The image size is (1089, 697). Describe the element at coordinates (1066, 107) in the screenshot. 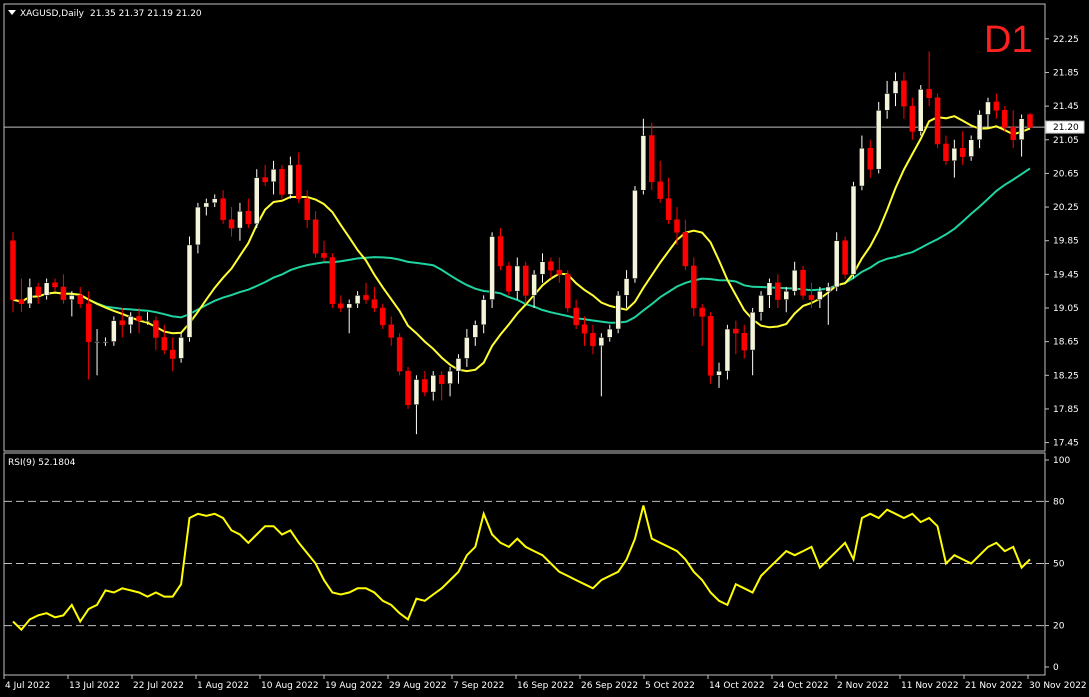

I see `price-tick-label: 21.45` at that location.